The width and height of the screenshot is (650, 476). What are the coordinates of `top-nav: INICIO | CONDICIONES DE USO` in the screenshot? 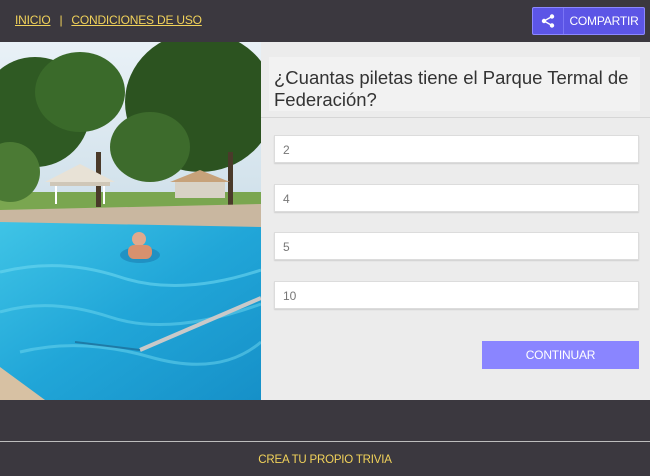 It's located at (108, 20).